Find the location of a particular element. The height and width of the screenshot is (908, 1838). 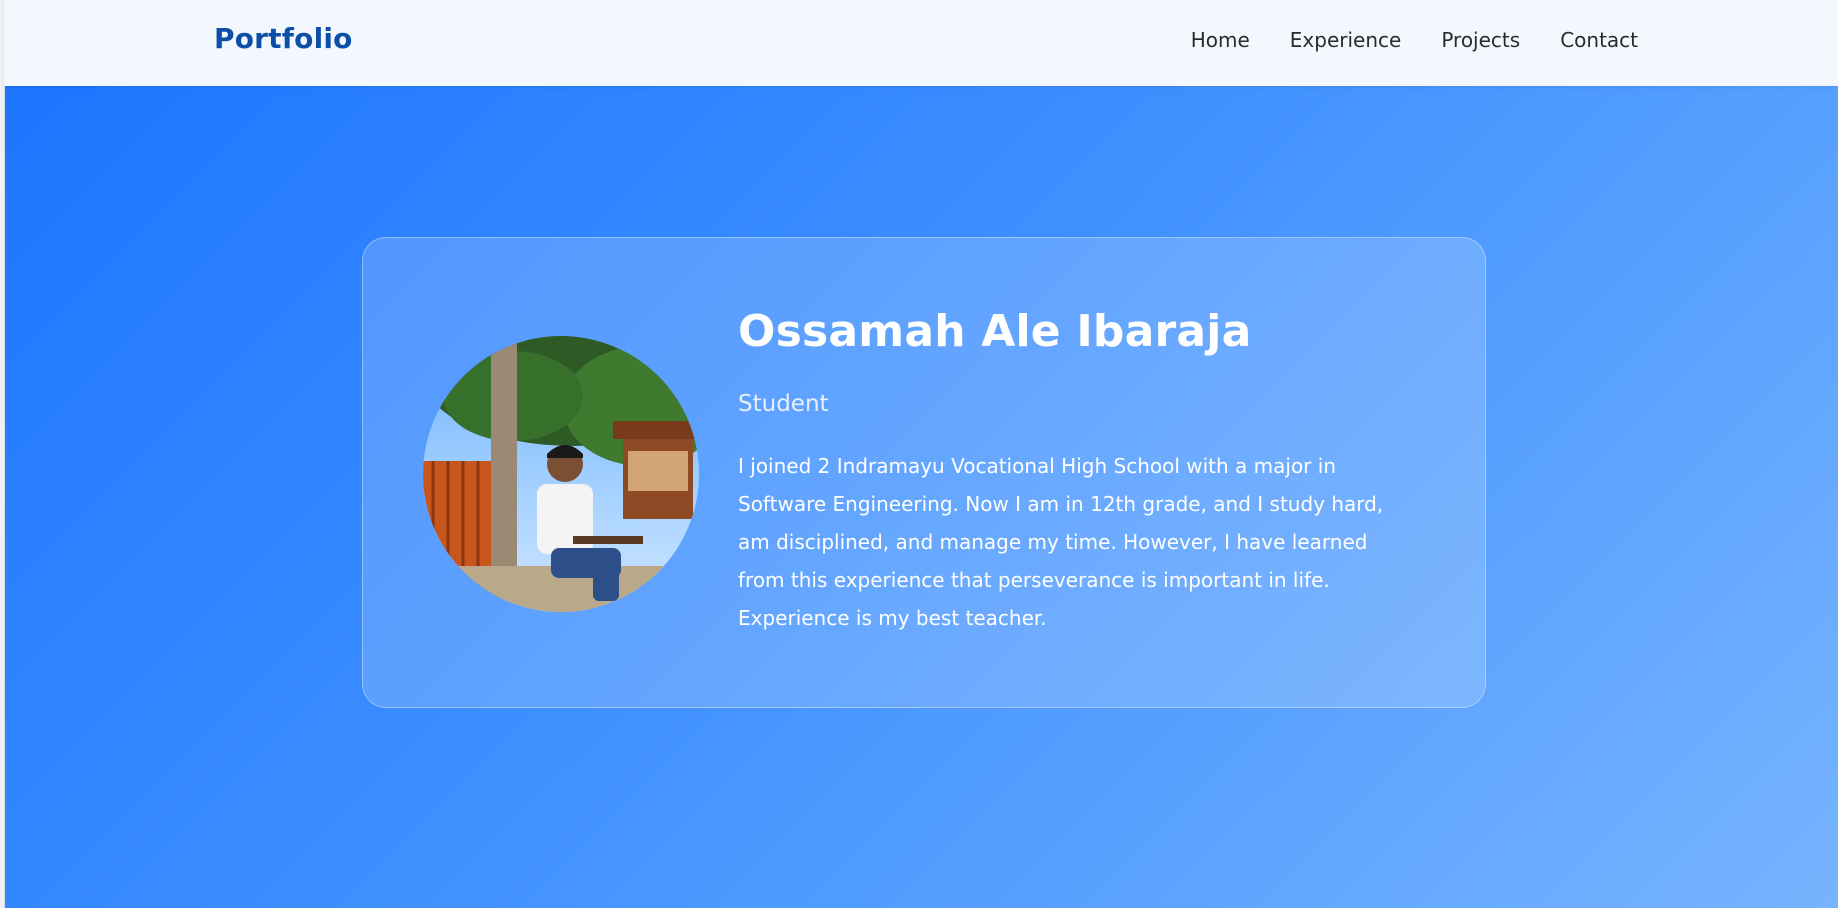

profile-role: Student is located at coordinates (783, 404).